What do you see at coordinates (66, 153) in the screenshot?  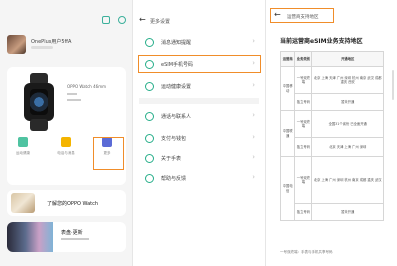 I see `tile-label: 电话与消息` at bounding box center [66, 153].